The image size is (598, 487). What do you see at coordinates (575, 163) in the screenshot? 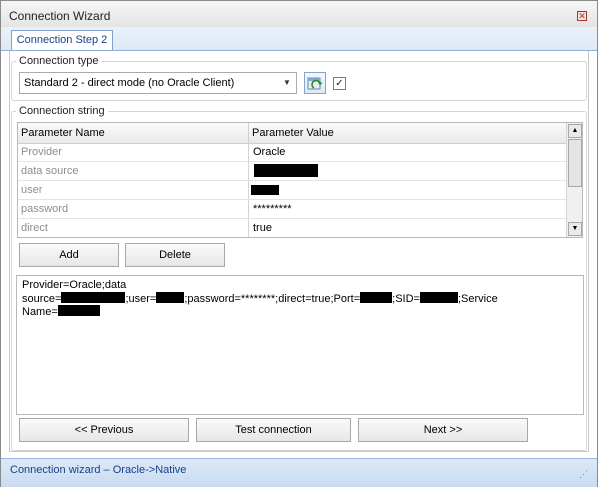
I see `scroll-thumb` at bounding box center [575, 163].